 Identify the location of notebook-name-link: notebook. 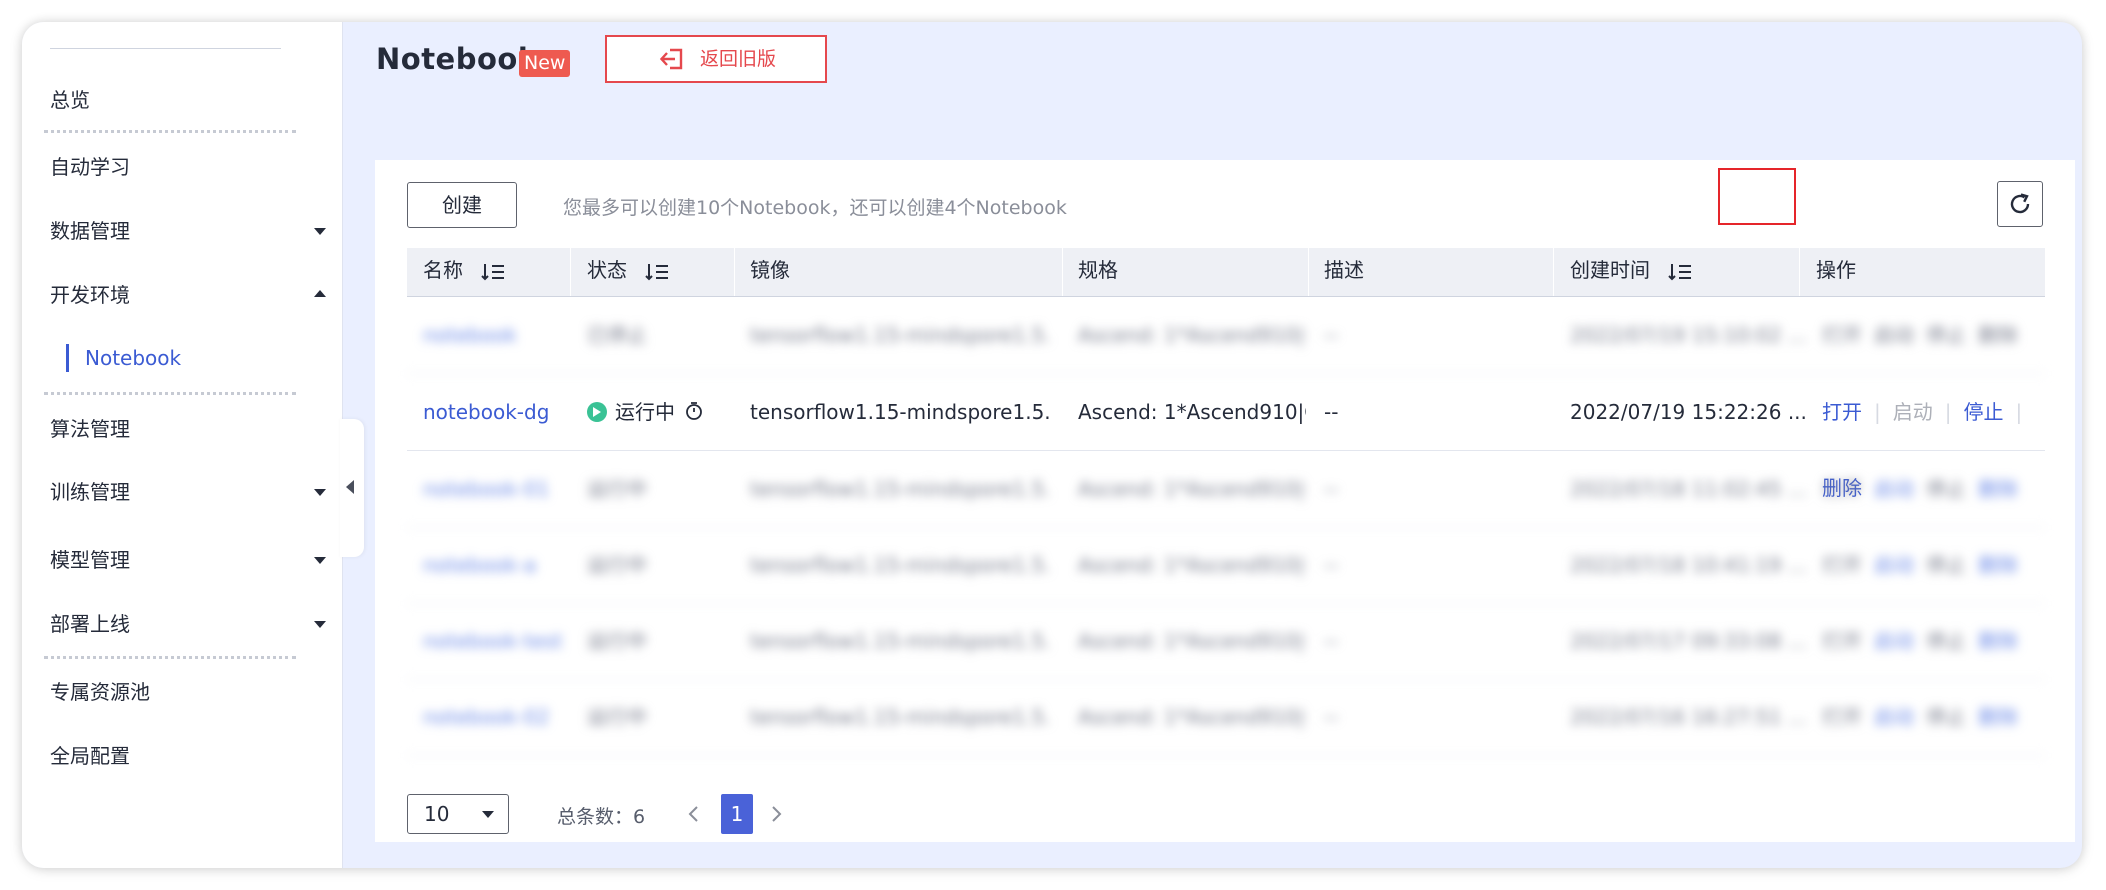
(470, 335).